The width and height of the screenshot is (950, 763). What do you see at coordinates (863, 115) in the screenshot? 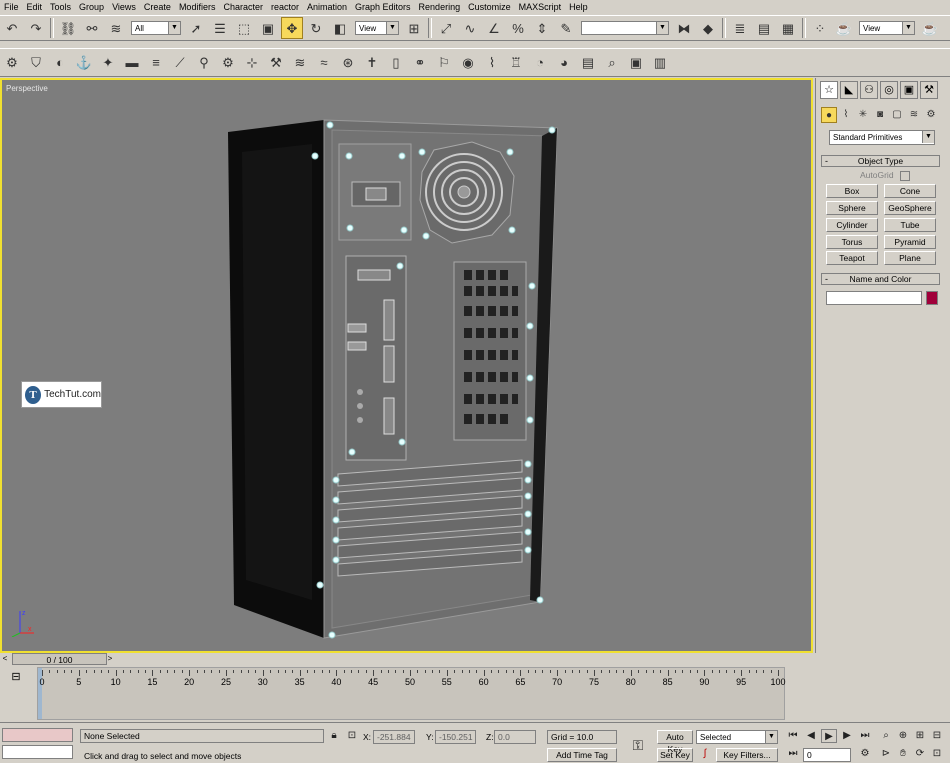
I see `lights-category-icon: ✳` at bounding box center [863, 115].